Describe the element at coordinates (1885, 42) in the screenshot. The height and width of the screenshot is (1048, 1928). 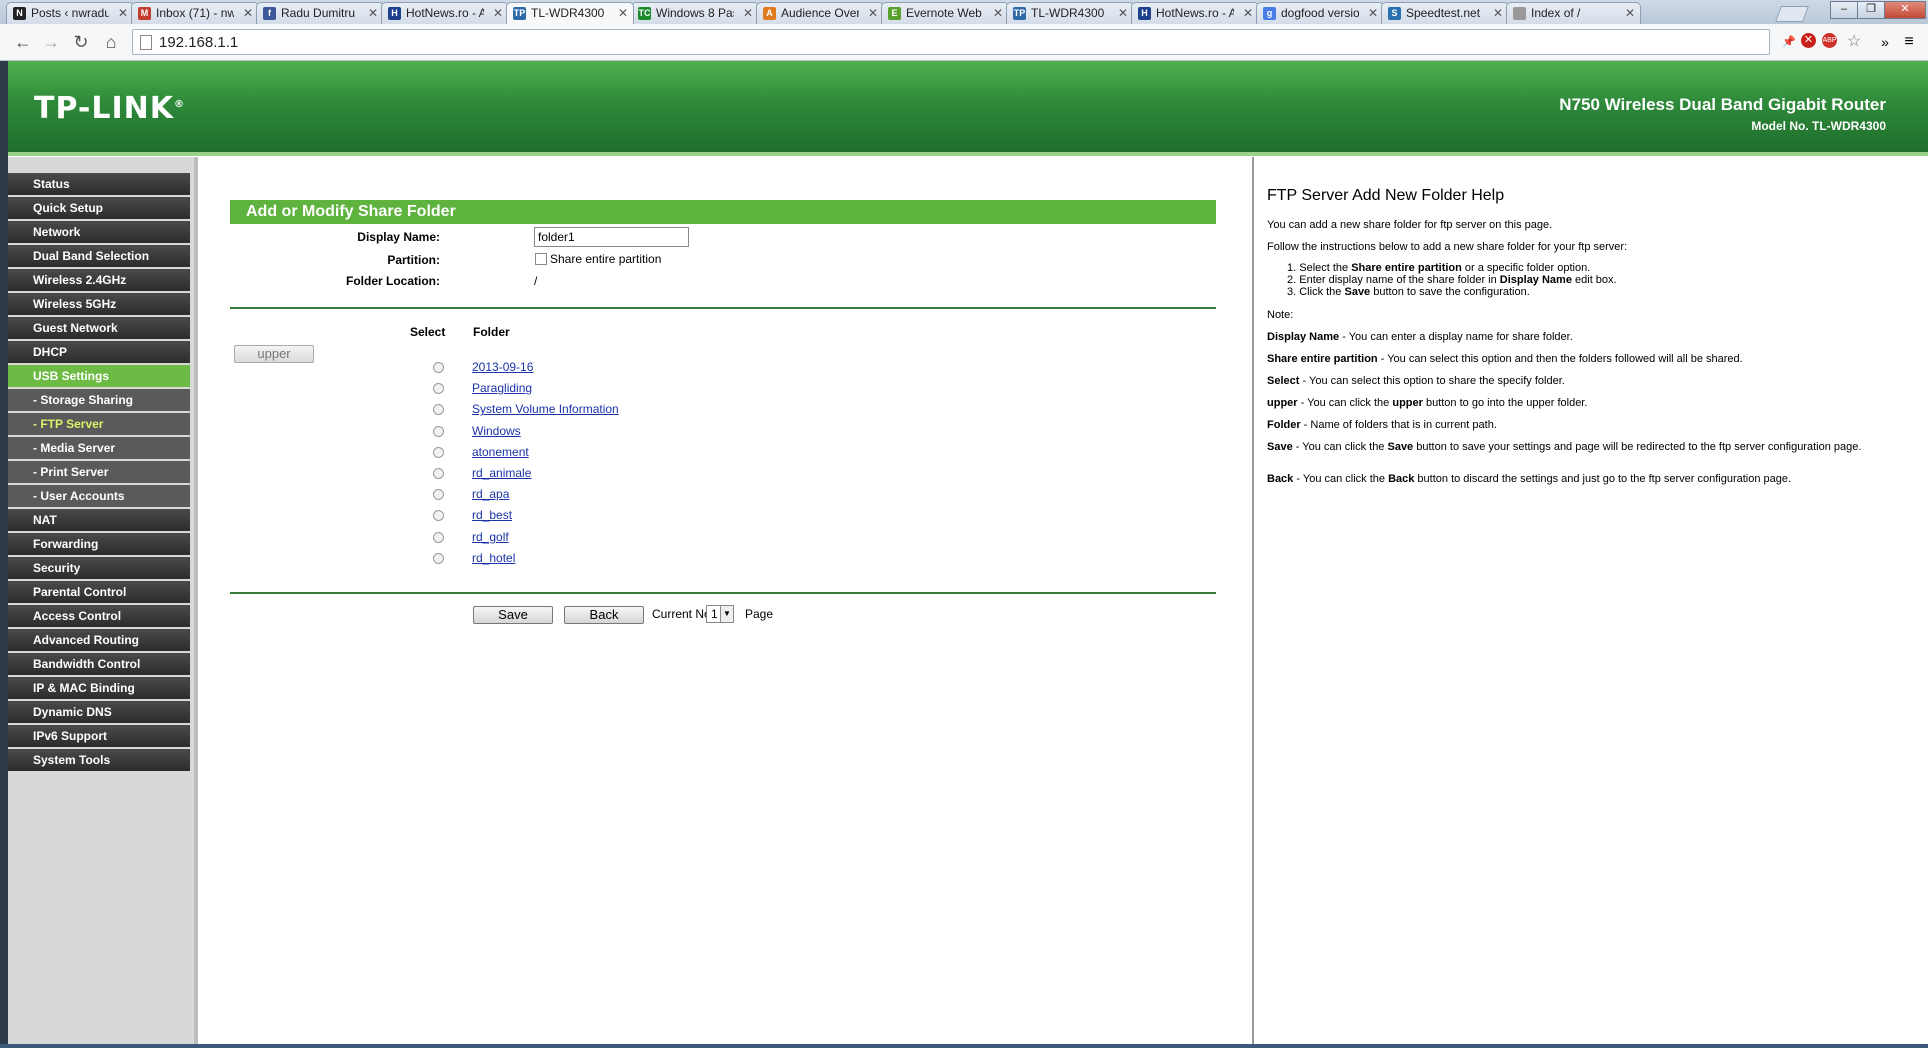
I see `overflow-chevron-icon: »` at that location.